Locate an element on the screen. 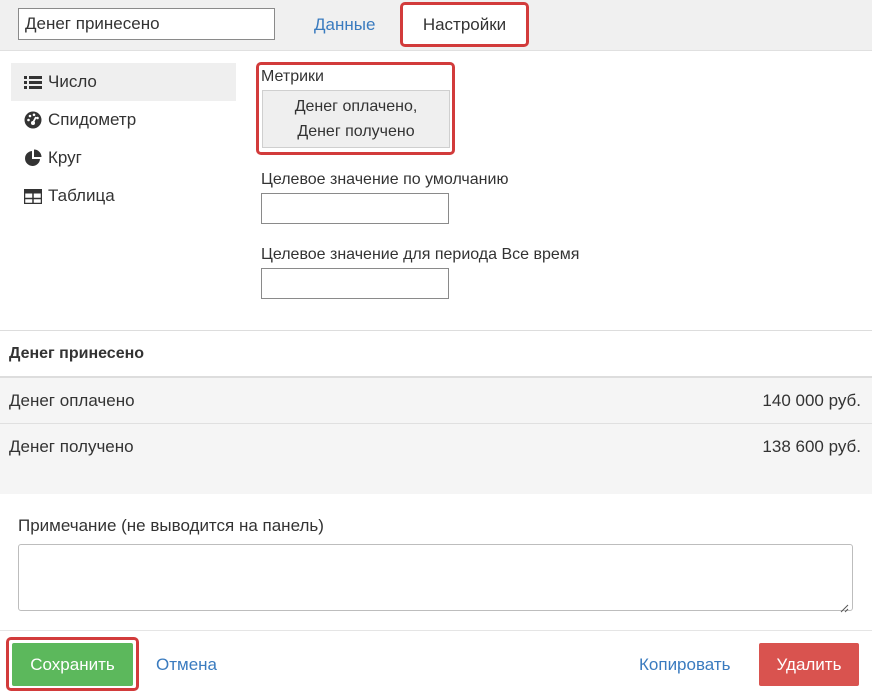 This screenshot has height=697, width=872. sidebar-item-label: Круг is located at coordinates (65, 157).